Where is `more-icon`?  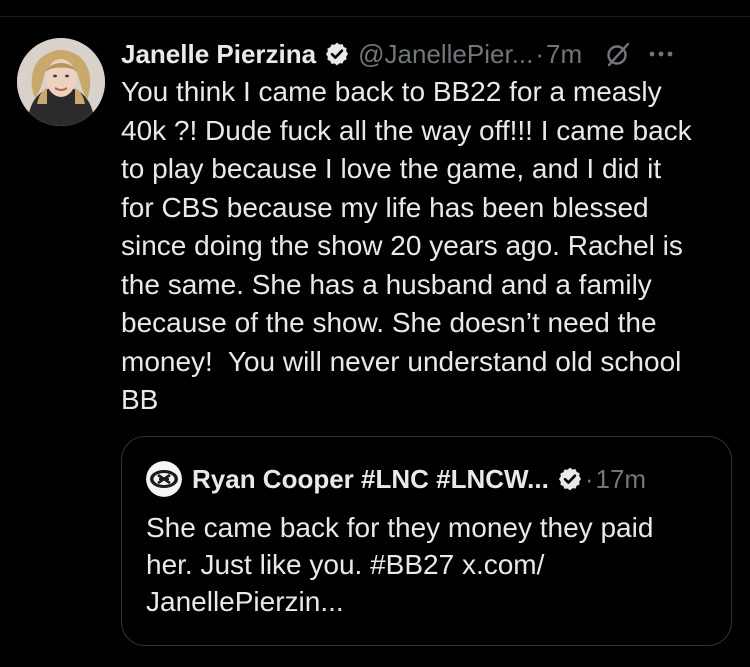 more-icon is located at coordinates (661, 54).